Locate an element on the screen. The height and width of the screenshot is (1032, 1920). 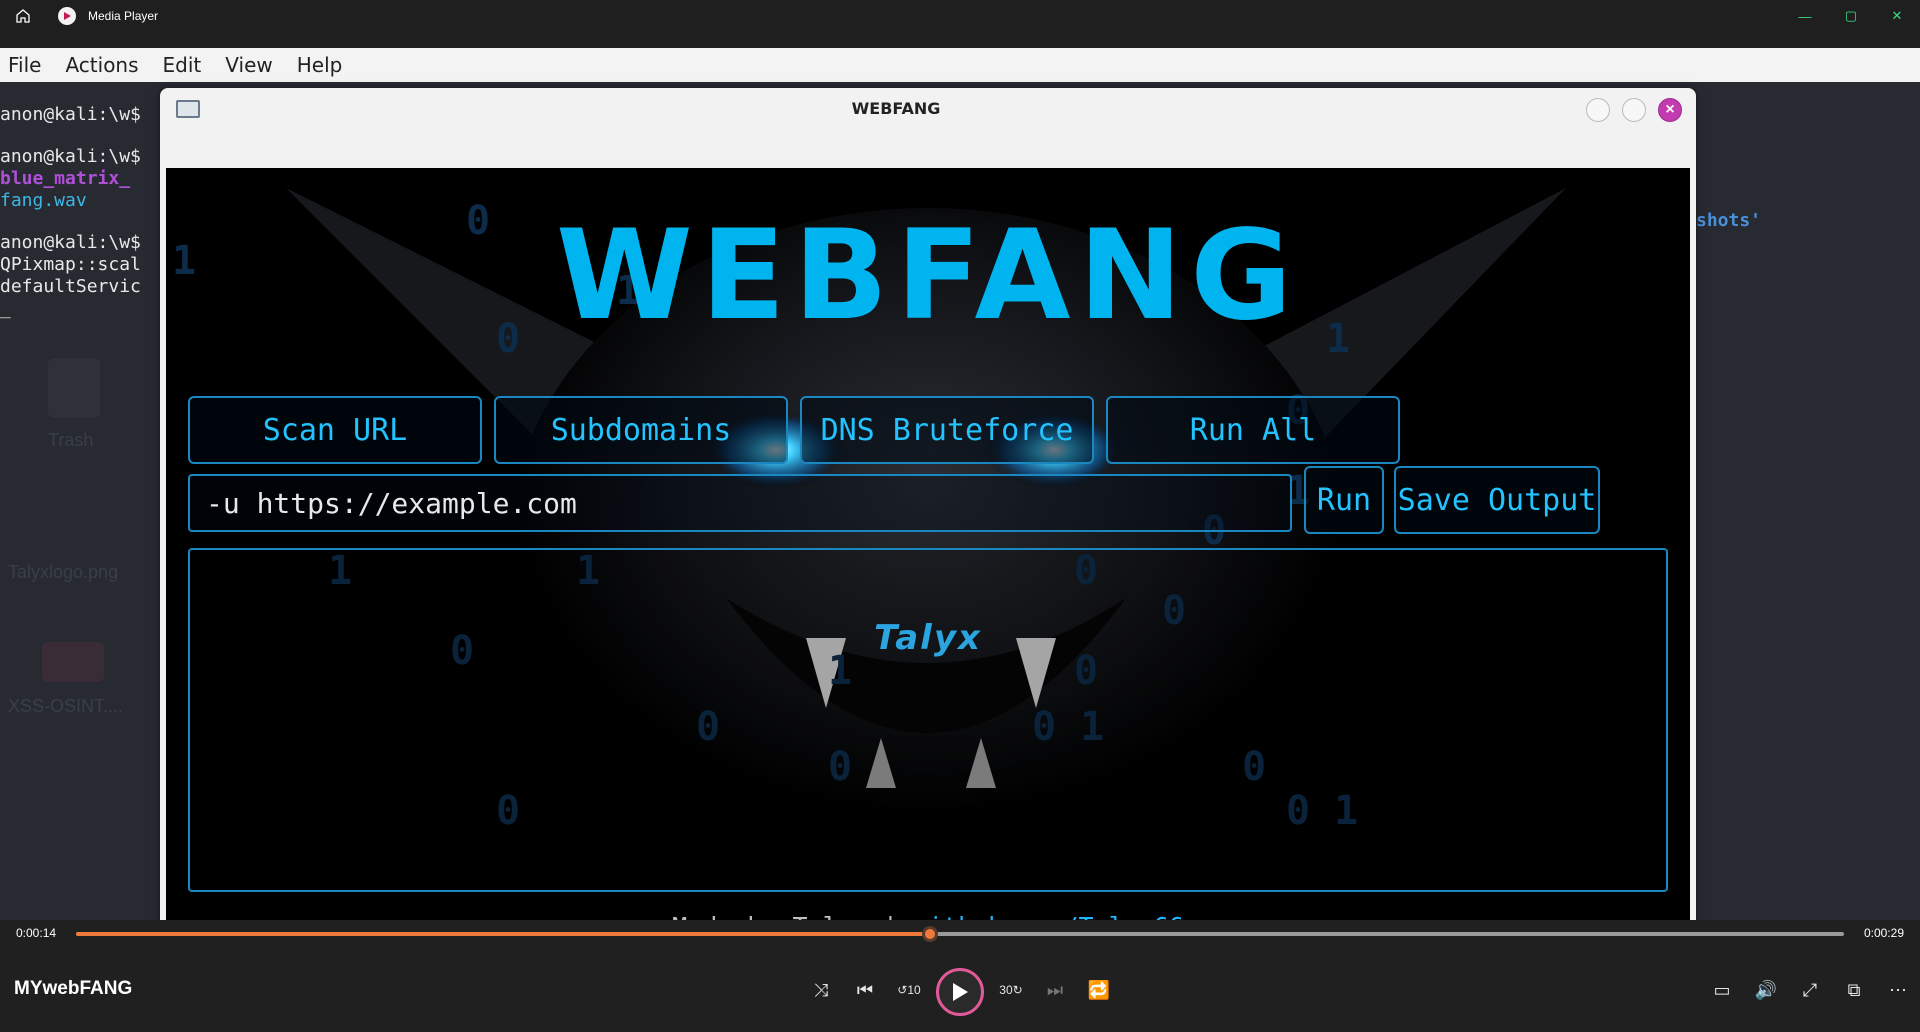
fullscreen-button: ⤢ is located at coordinates (1810, 990).